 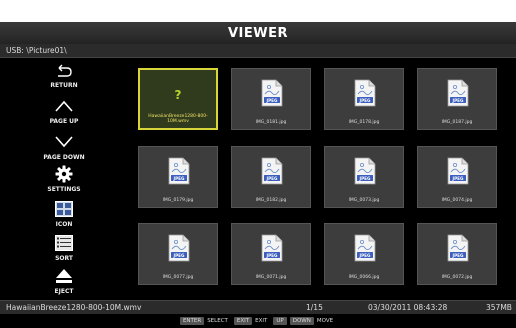 What do you see at coordinates (64, 85) in the screenshot?
I see `return-label: RETURN` at bounding box center [64, 85].